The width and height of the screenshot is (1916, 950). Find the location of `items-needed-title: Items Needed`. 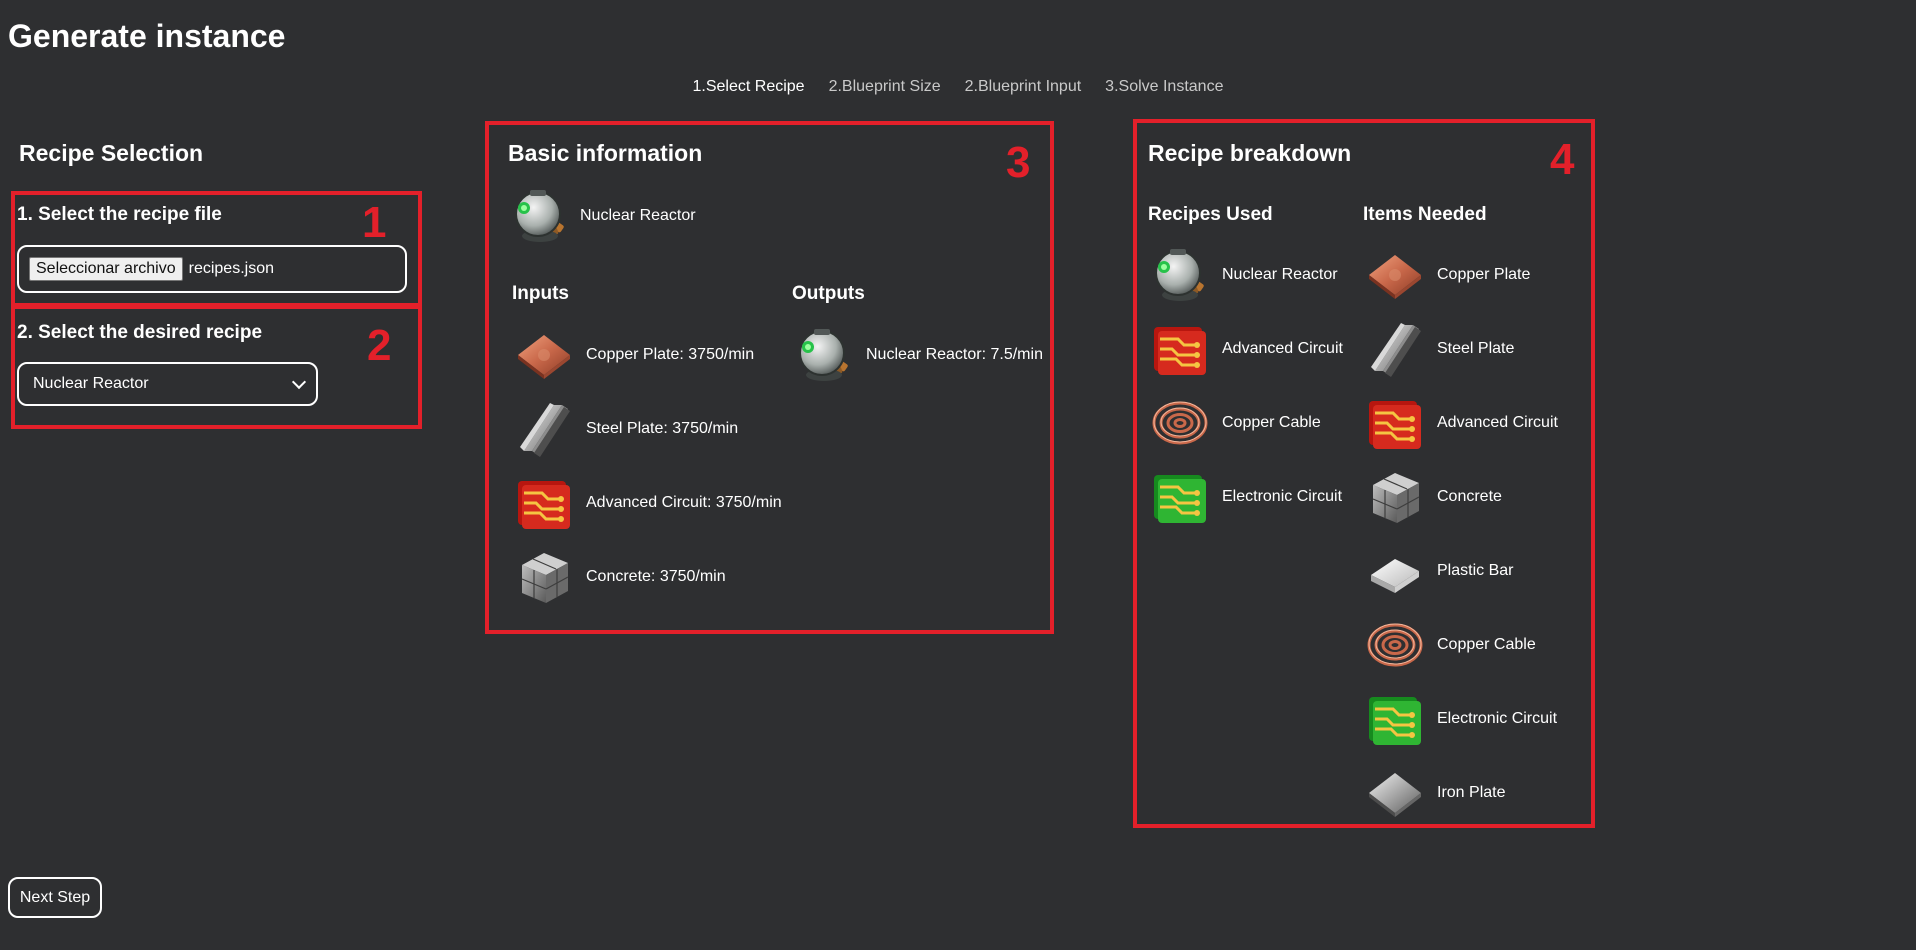

items-needed-title: Items Needed is located at coordinates (1425, 214).